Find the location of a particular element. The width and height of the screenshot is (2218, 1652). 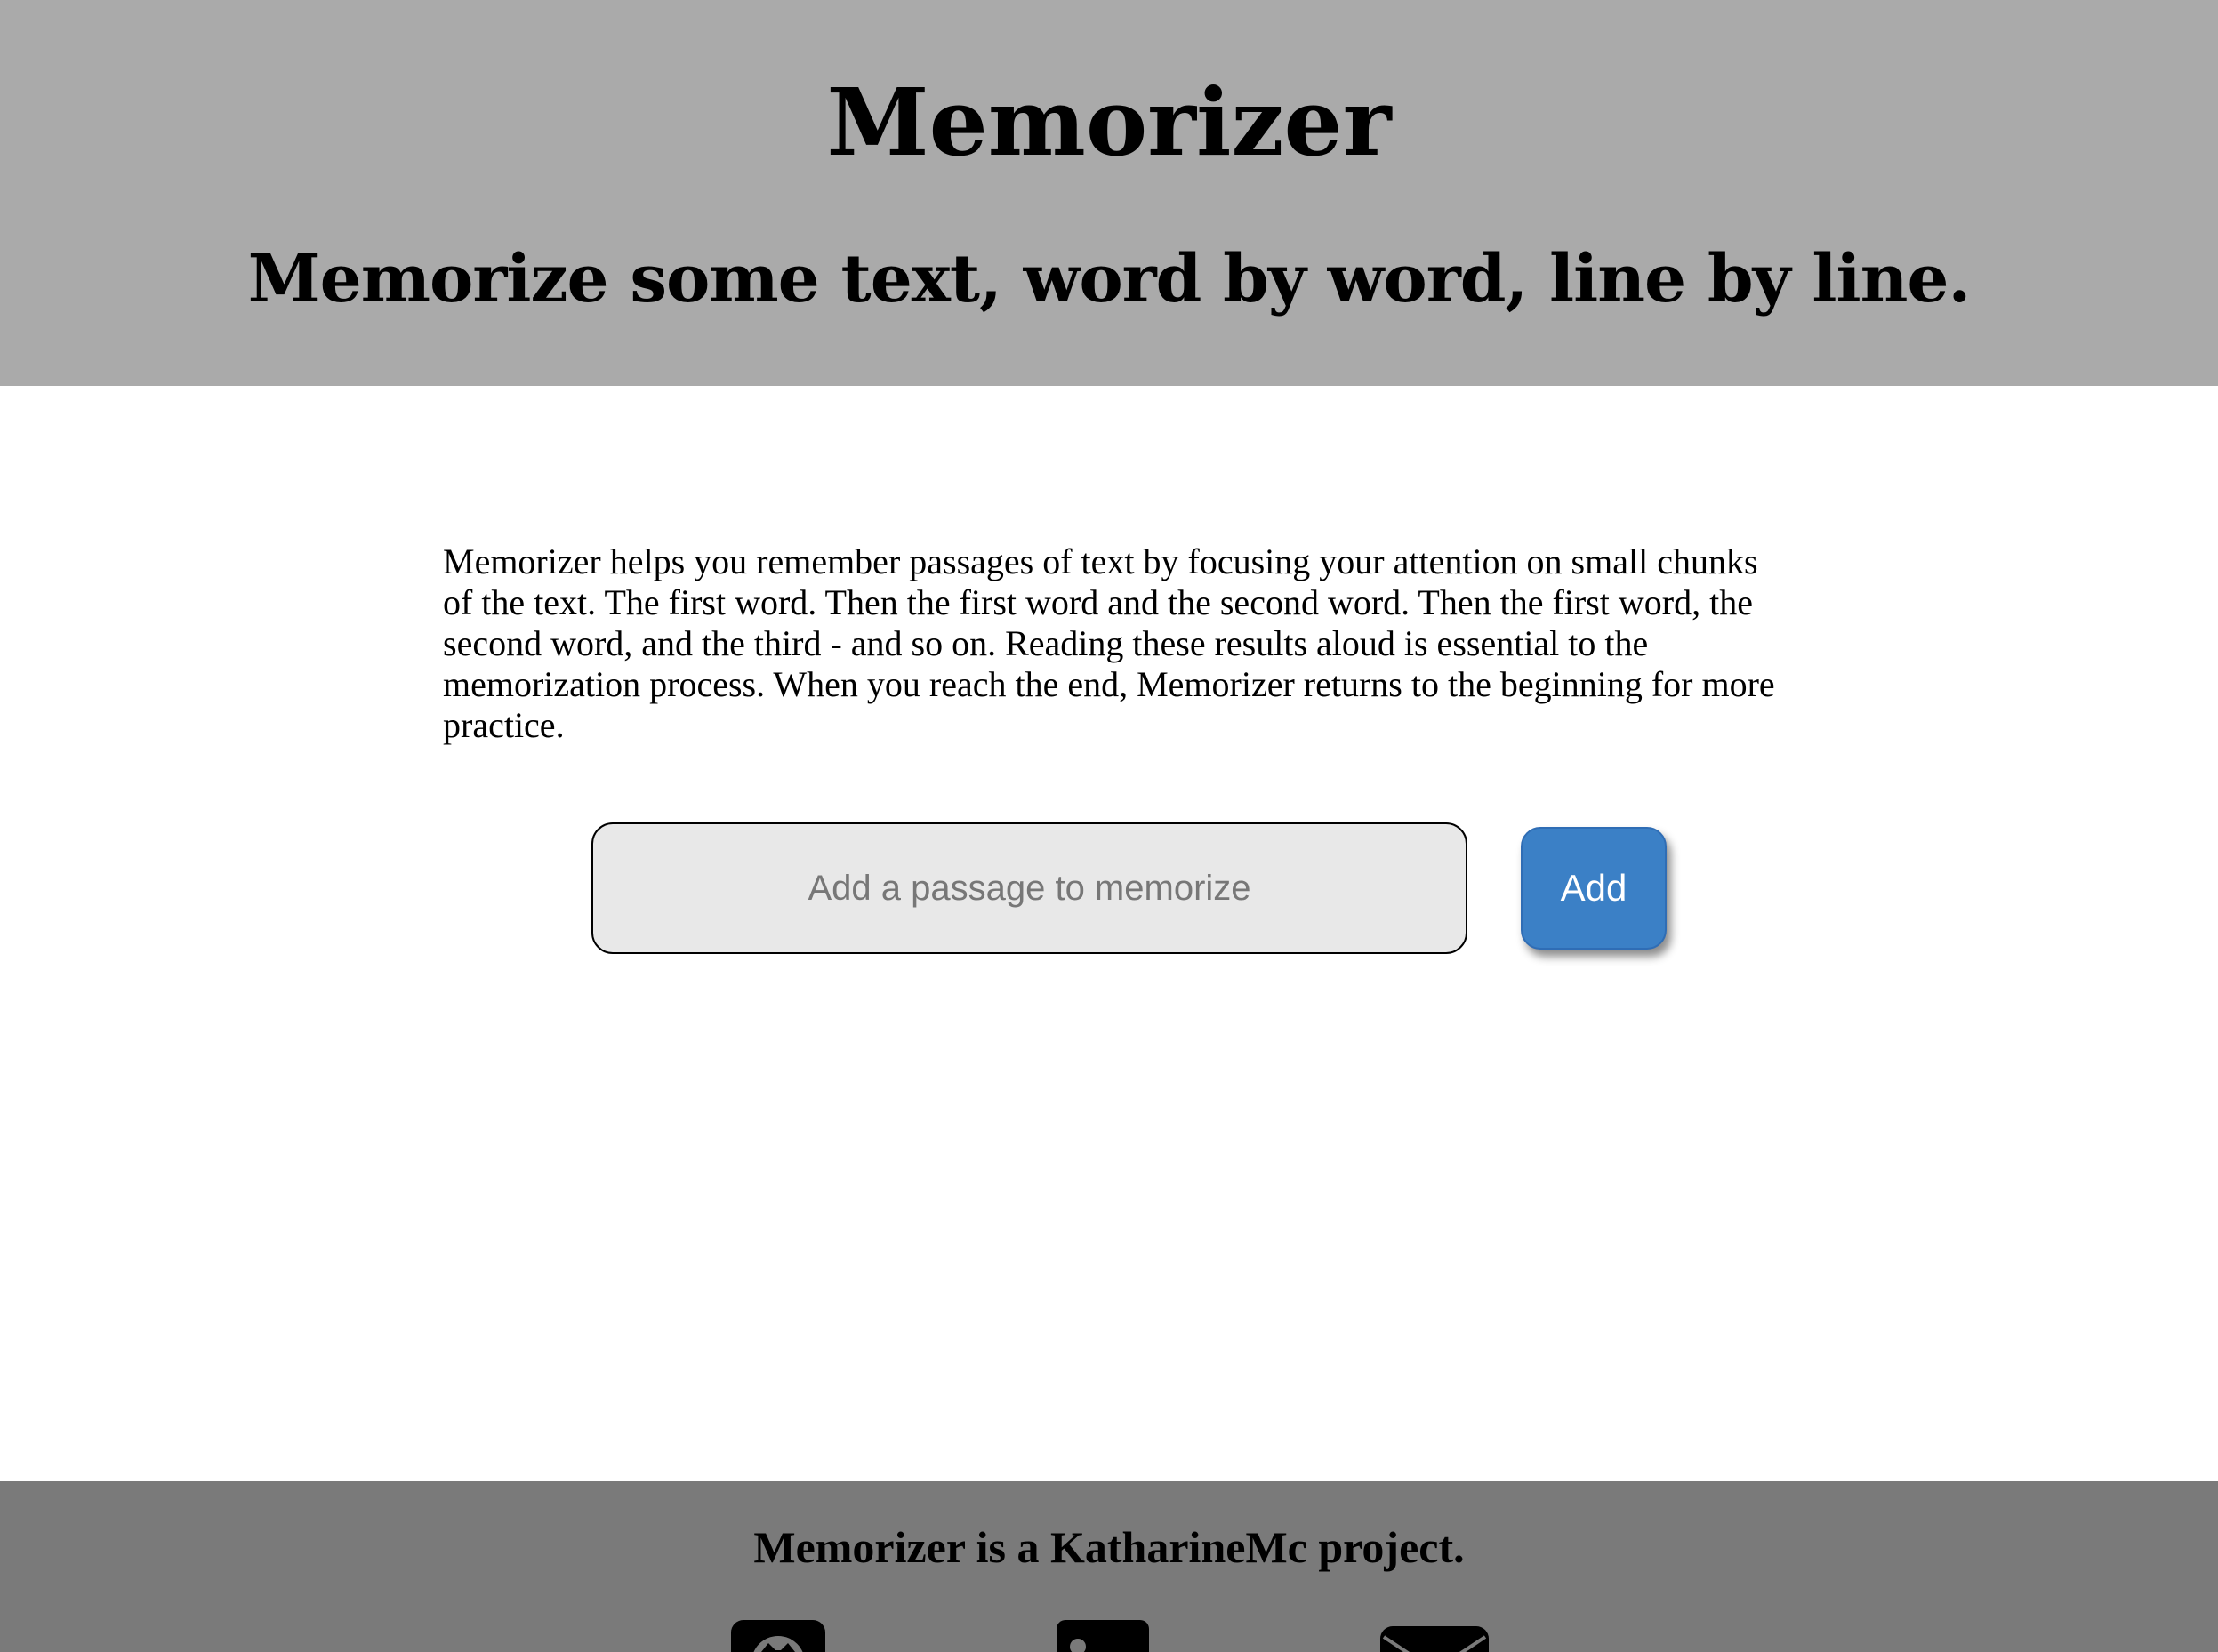

passage-input is located at coordinates (1029, 888).